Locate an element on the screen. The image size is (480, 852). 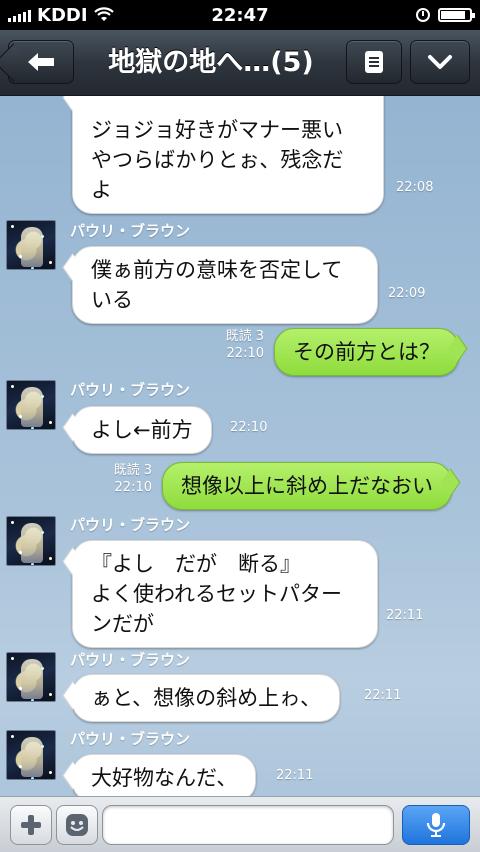
arrow-left-icon is located at coordinates (41, 62).